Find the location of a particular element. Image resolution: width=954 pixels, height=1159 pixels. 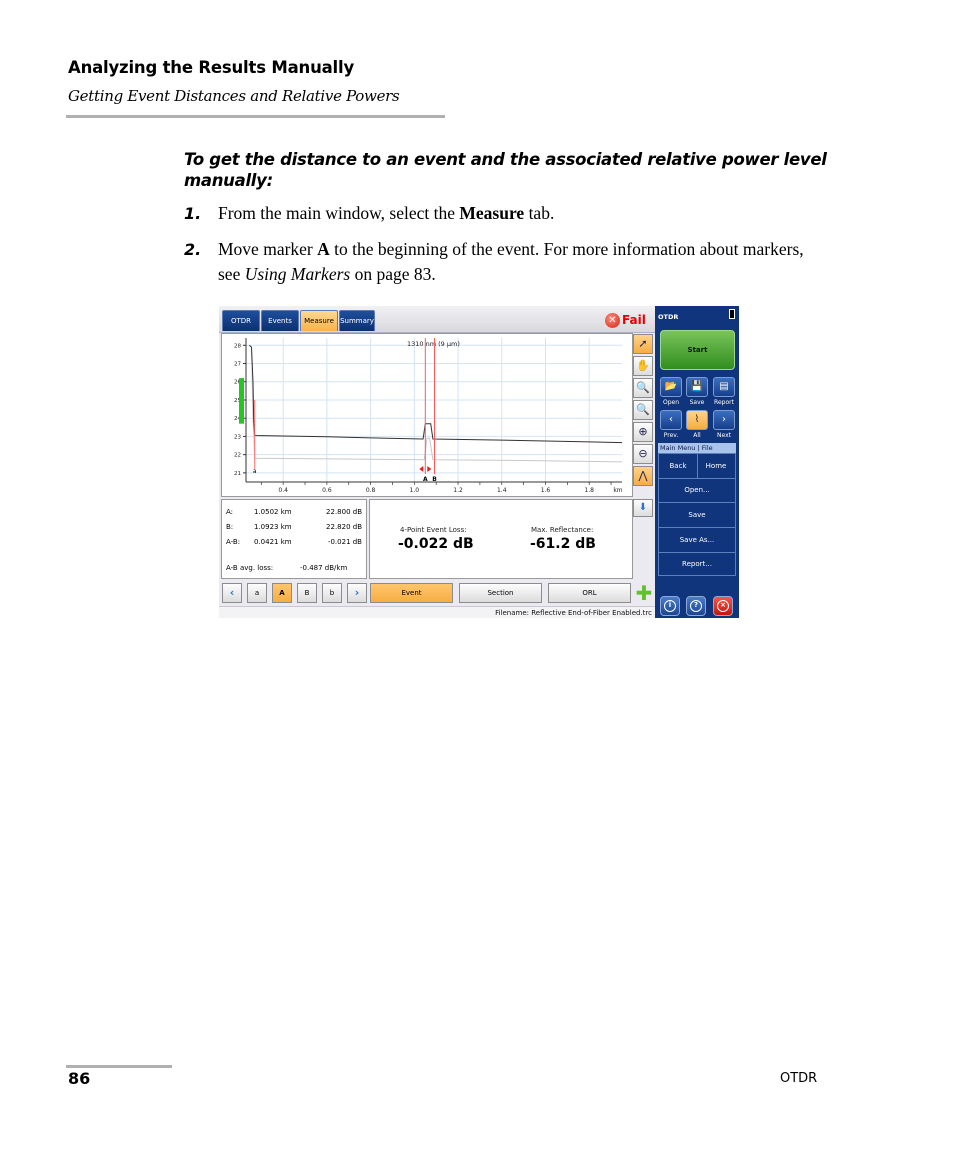

info-button: i is located at coordinates (670, 606).